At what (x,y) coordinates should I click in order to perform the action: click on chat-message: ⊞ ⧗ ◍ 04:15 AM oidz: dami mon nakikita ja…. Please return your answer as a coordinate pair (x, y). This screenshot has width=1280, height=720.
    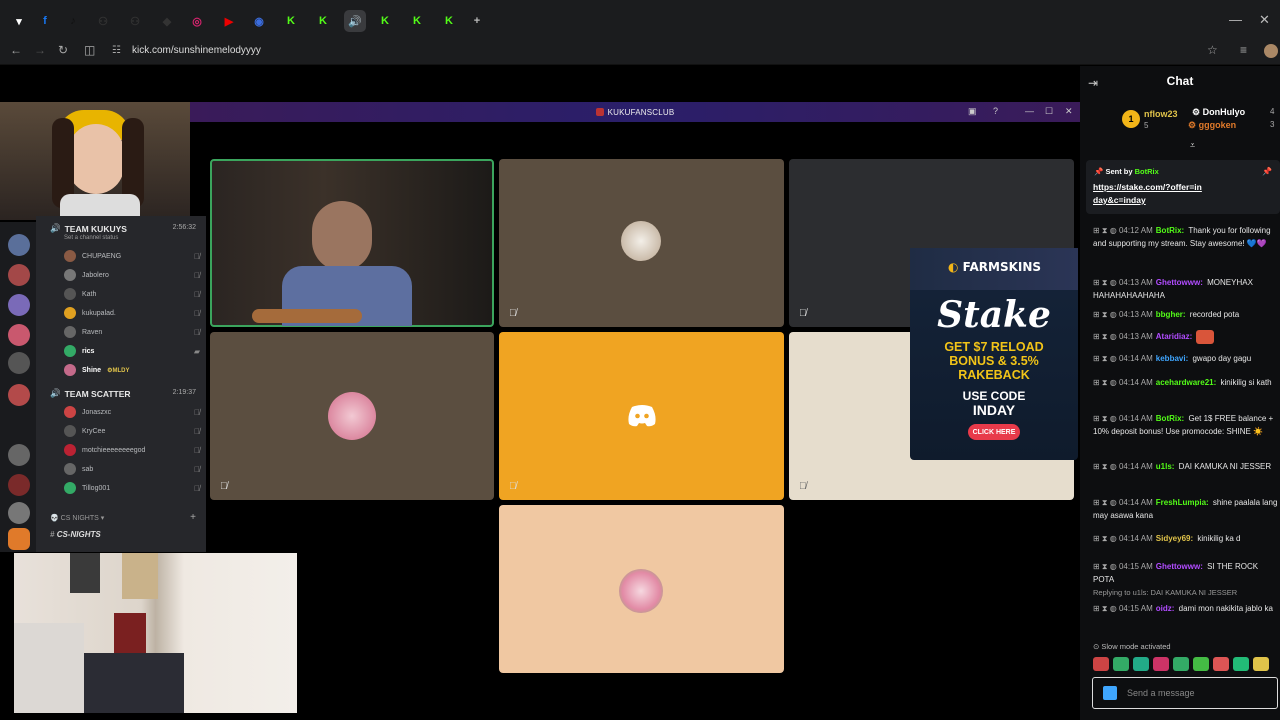
    Looking at the image, I should click on (1186, 608).